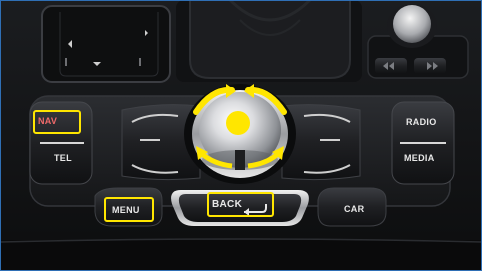 This screenshot has height=271, width=482. I want to click on nav-highlight, so click(57, 122).